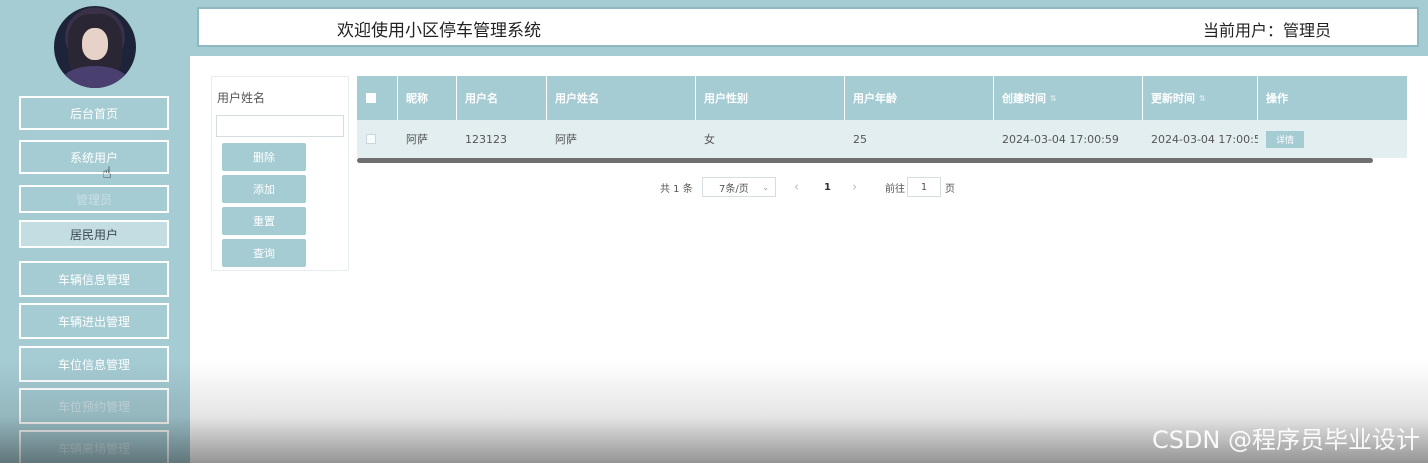  Describe the element at coordinates (1024, 98) in the screenshot. I see `col-label: 创建时间` at that location.